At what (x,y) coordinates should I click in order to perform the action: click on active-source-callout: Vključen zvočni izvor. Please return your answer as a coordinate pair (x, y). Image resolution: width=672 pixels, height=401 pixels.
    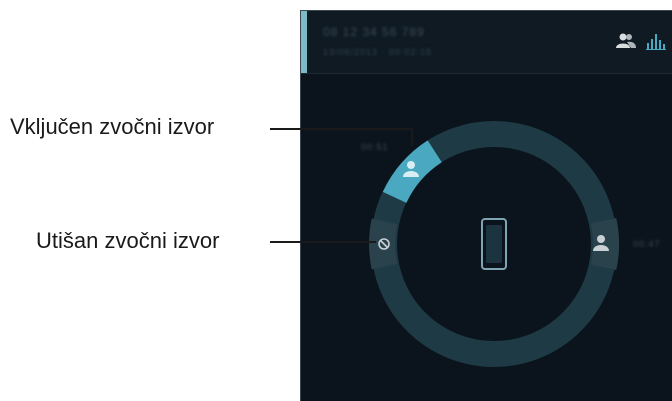
    Looking at the image, I should click on (112, 126).